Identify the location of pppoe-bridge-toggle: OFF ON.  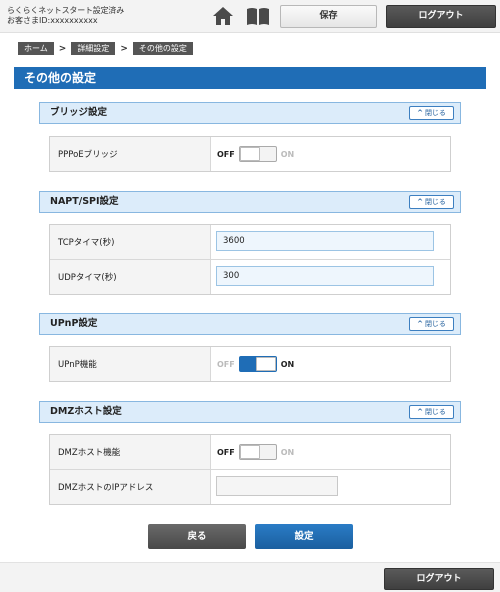
(255, 154).